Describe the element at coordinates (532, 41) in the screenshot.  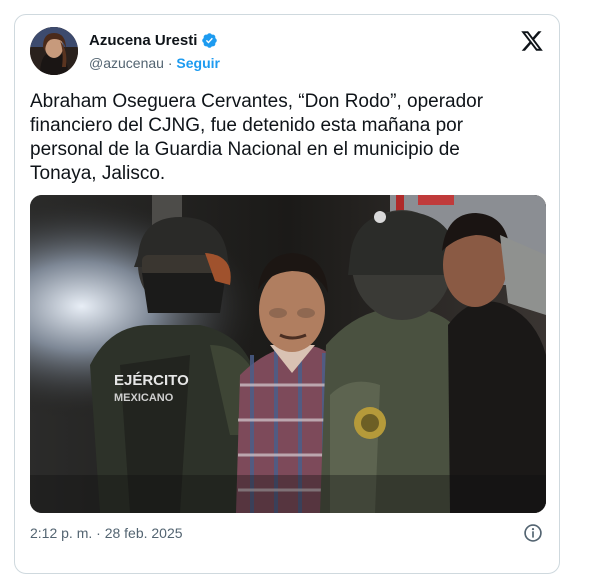
I see `x-logo-icon` at that location.